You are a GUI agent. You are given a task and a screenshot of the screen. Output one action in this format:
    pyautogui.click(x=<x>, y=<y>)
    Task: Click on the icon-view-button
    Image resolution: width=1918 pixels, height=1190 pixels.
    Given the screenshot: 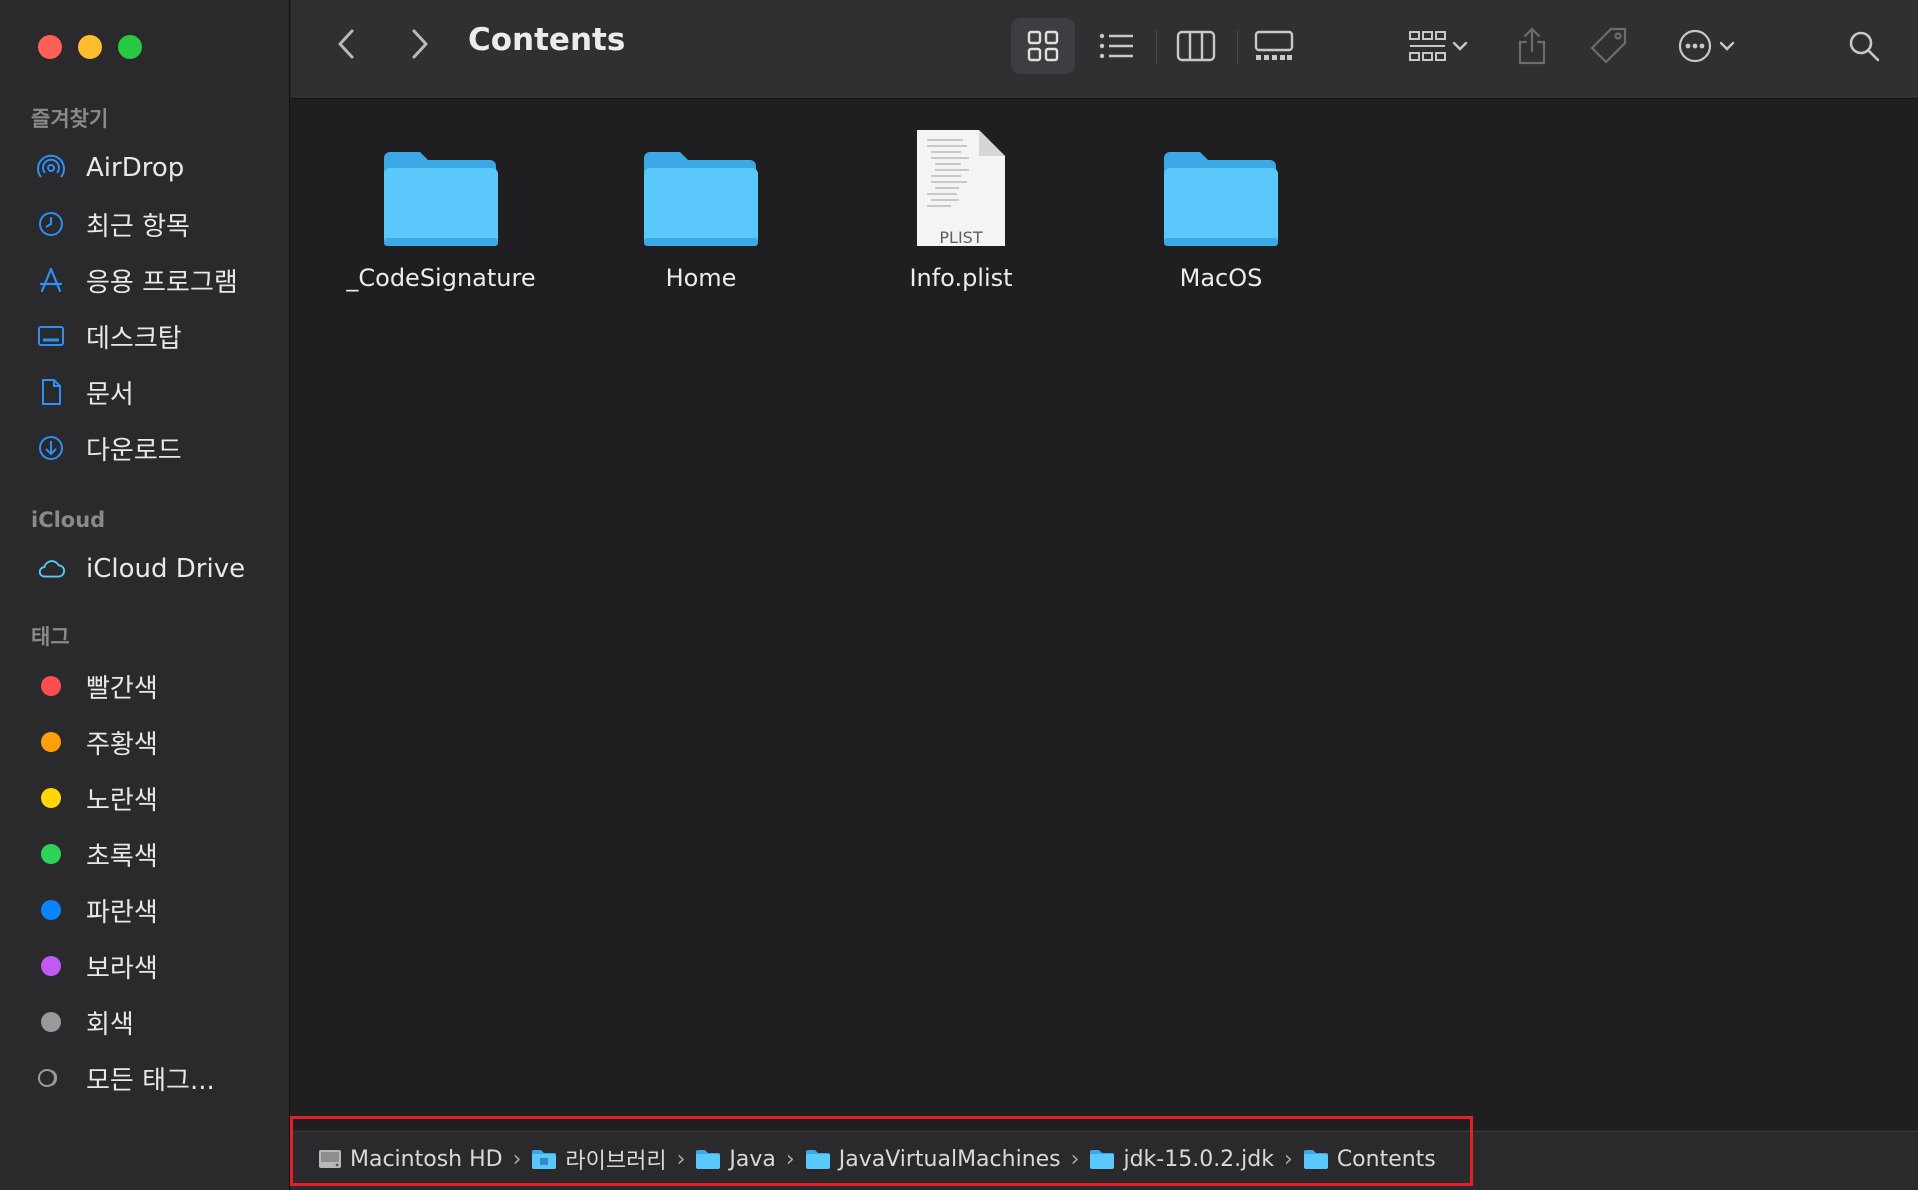 What is the action you would take?
    pyautogui.click(x=1043, y=46)
    